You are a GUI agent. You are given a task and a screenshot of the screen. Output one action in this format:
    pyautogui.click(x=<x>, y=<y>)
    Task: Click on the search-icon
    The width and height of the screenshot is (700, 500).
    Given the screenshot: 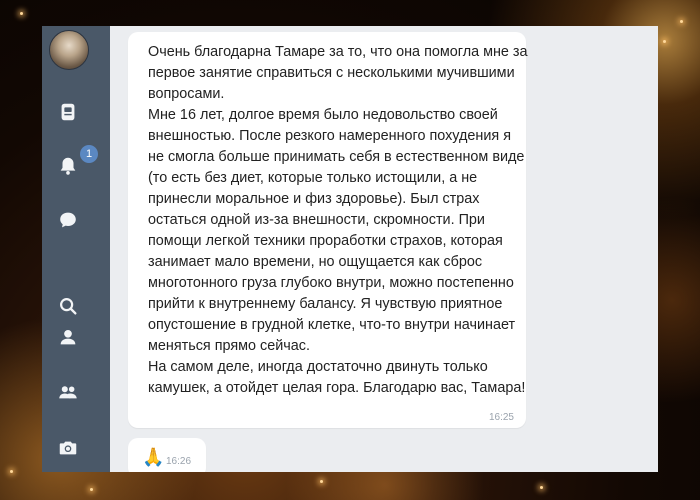 What is the action you would take?
    pyautogui.click(x=68, y=306)
    